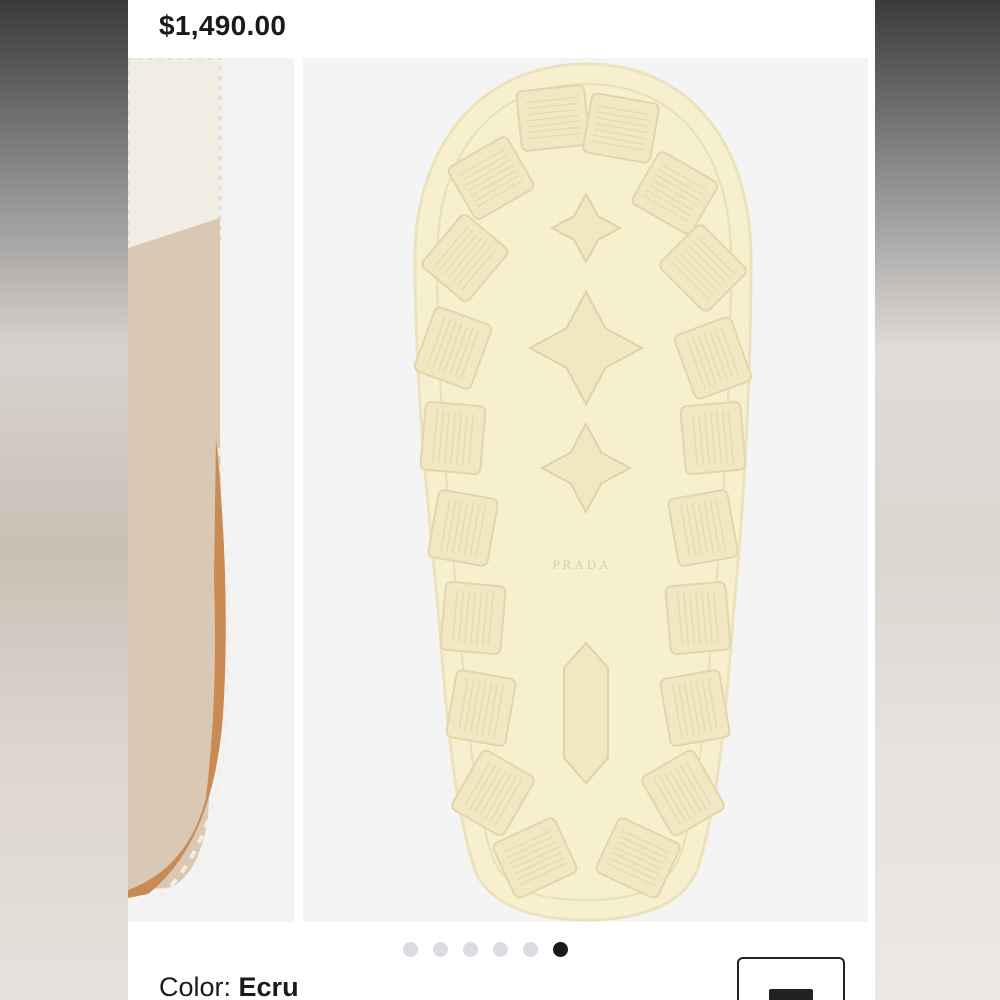 The width and height of the screenshot is (1000, 1000). What do you see at coordinates (485, 949) in the screenshot?
I see `carousel-pagination` at bounding box center [485, 949].